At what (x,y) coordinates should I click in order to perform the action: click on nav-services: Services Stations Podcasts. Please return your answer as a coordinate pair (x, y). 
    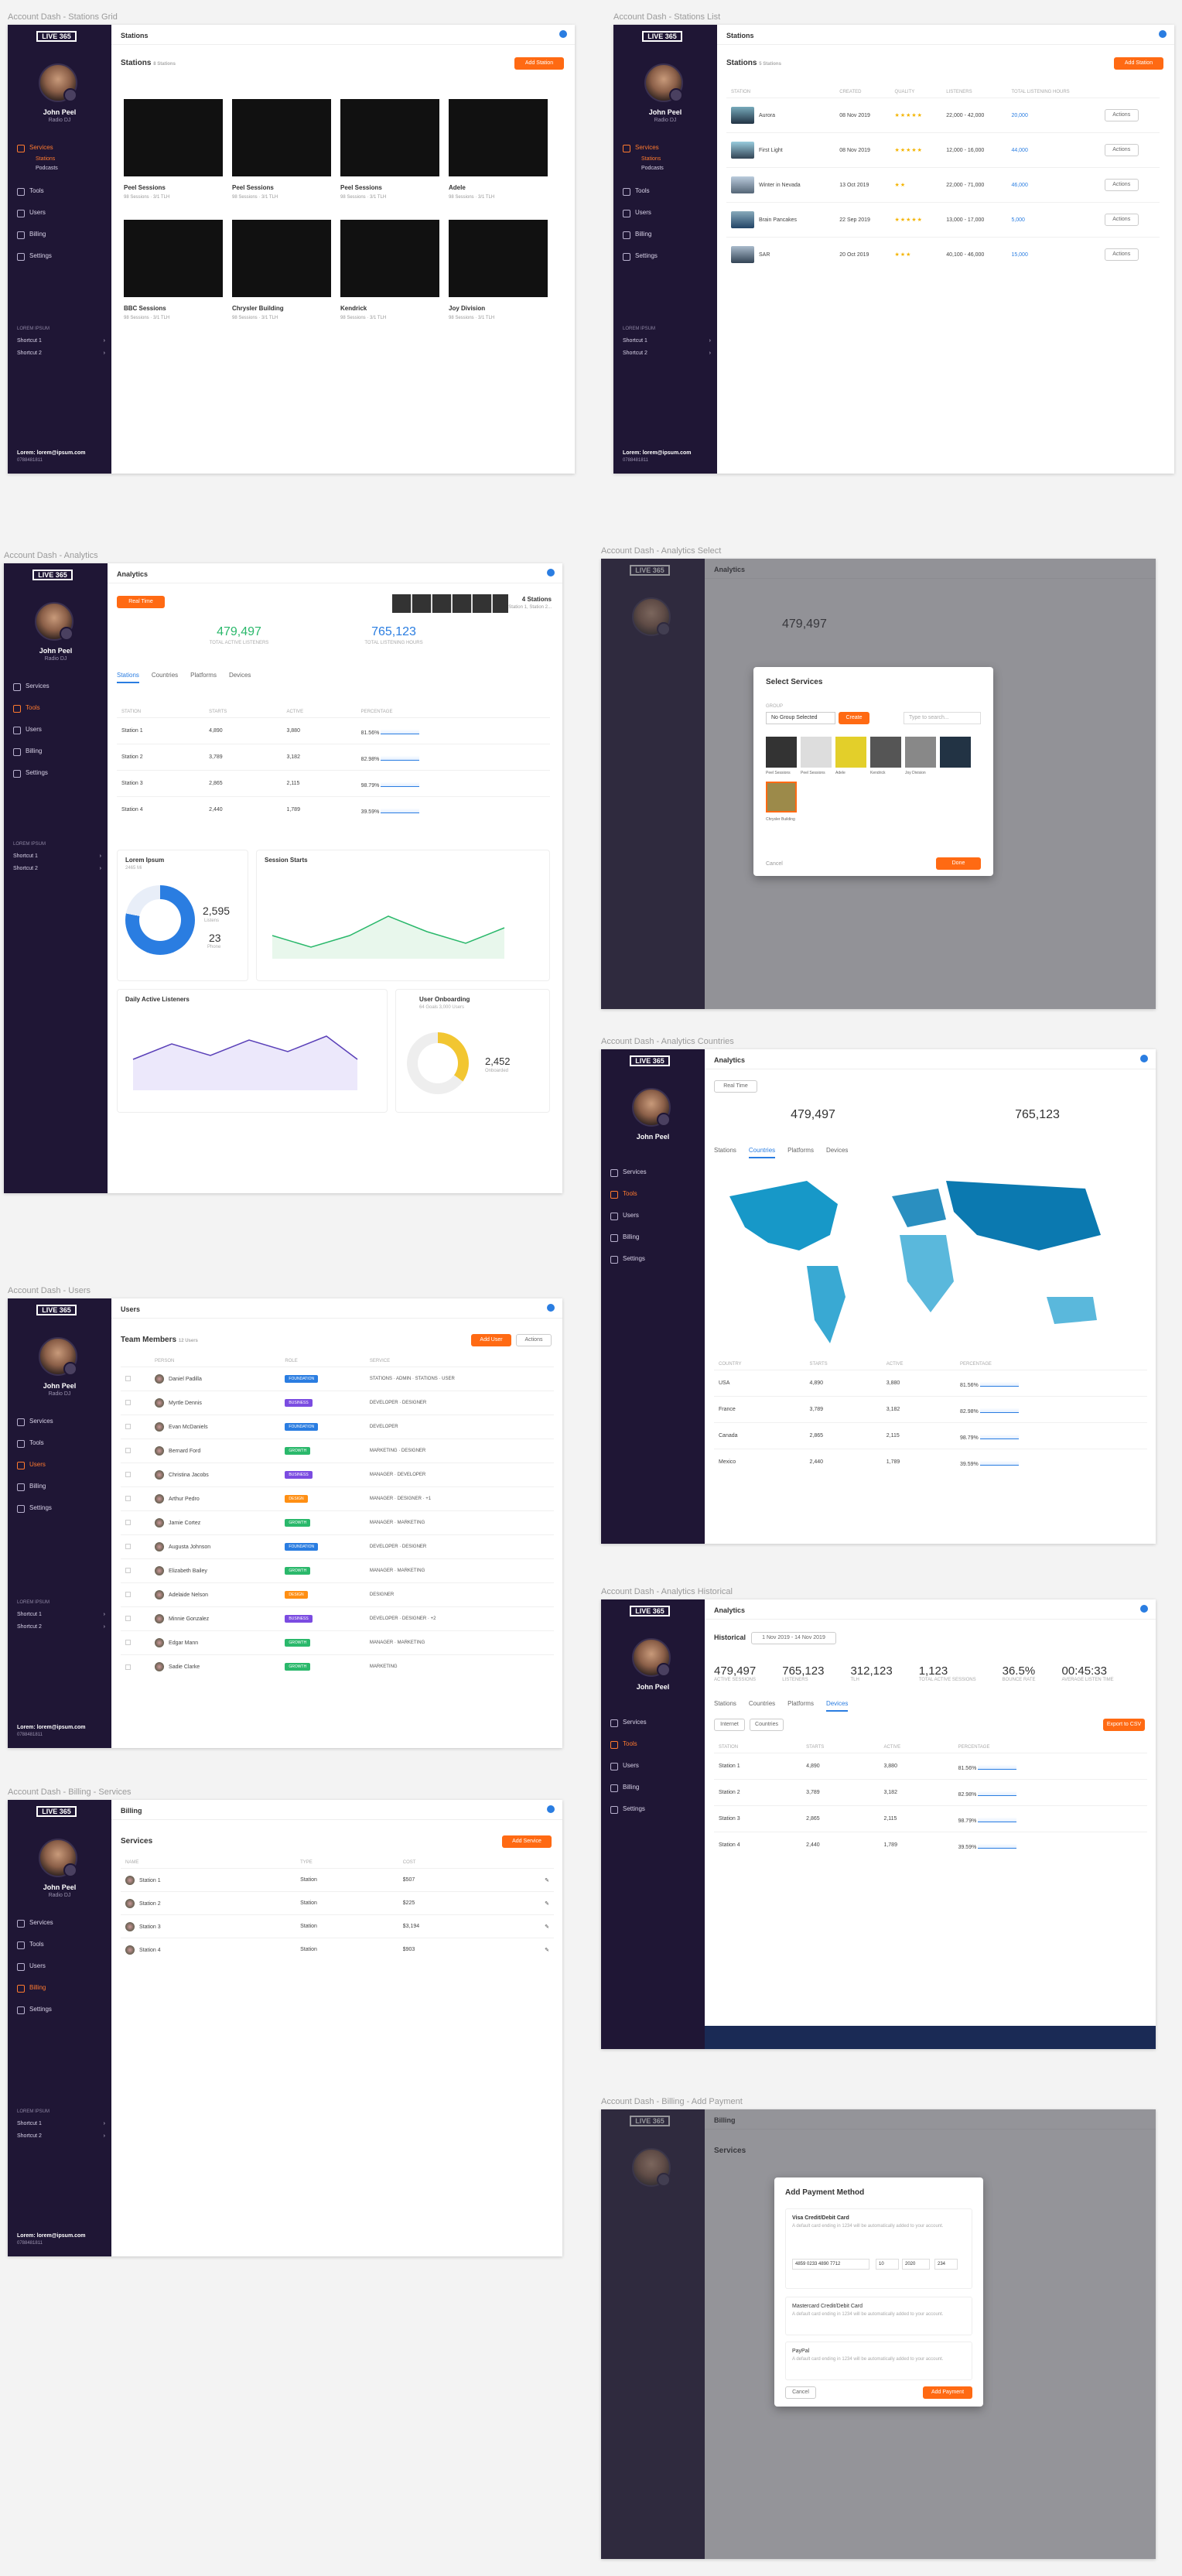
    Looking at the image, I should click on (61, 156).